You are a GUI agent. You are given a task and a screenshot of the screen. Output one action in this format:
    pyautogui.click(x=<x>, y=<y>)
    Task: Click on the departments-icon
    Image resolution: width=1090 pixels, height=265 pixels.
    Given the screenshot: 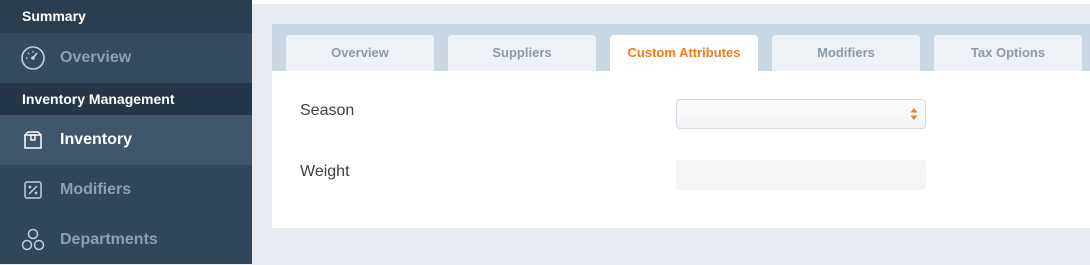 What is the action you would take?
    pyautogui.click(x=33, y=240)
    